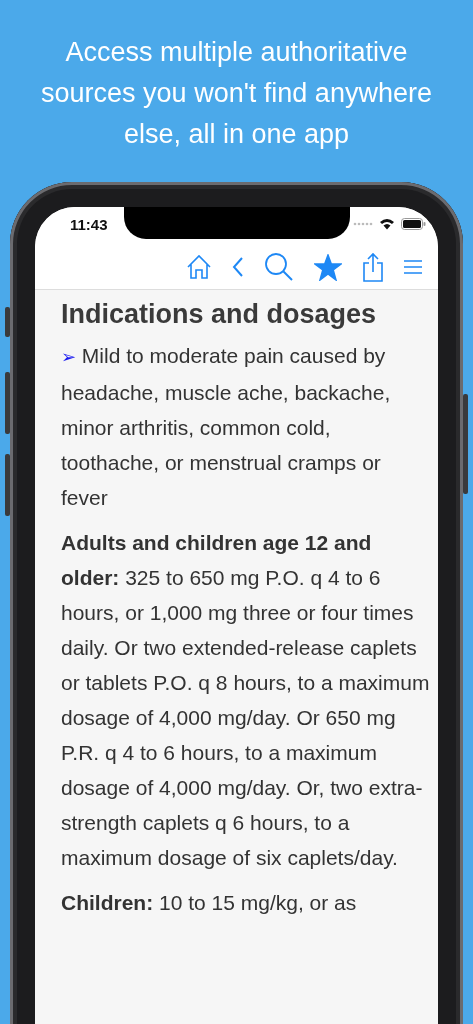  I want to click on status-time: 11:43, so click(89, 224).